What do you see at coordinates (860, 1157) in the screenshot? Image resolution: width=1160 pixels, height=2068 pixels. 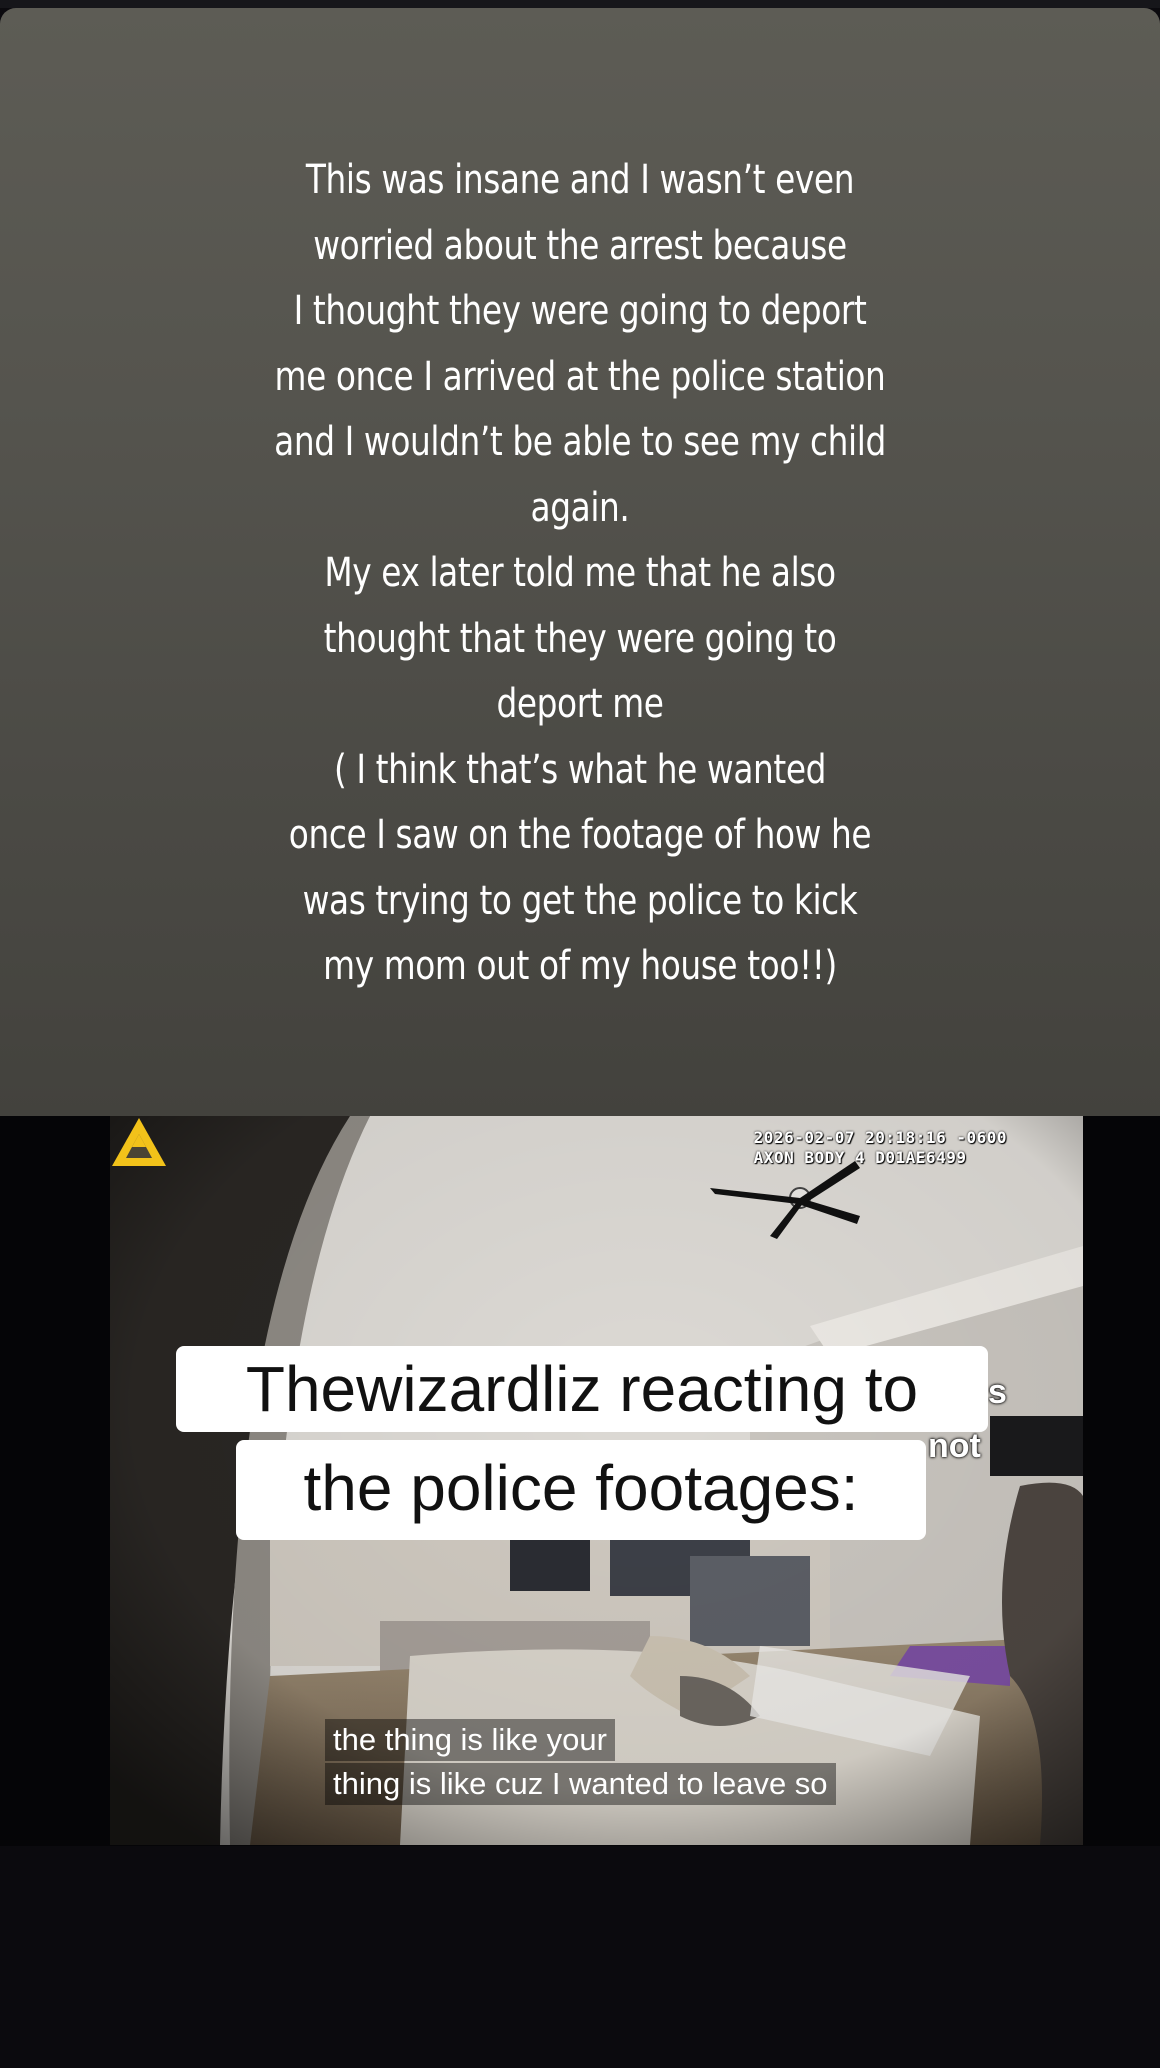 I see `device-id-text: AXON BODY 4 D01AE6499` at bounding box center [860, 1157].